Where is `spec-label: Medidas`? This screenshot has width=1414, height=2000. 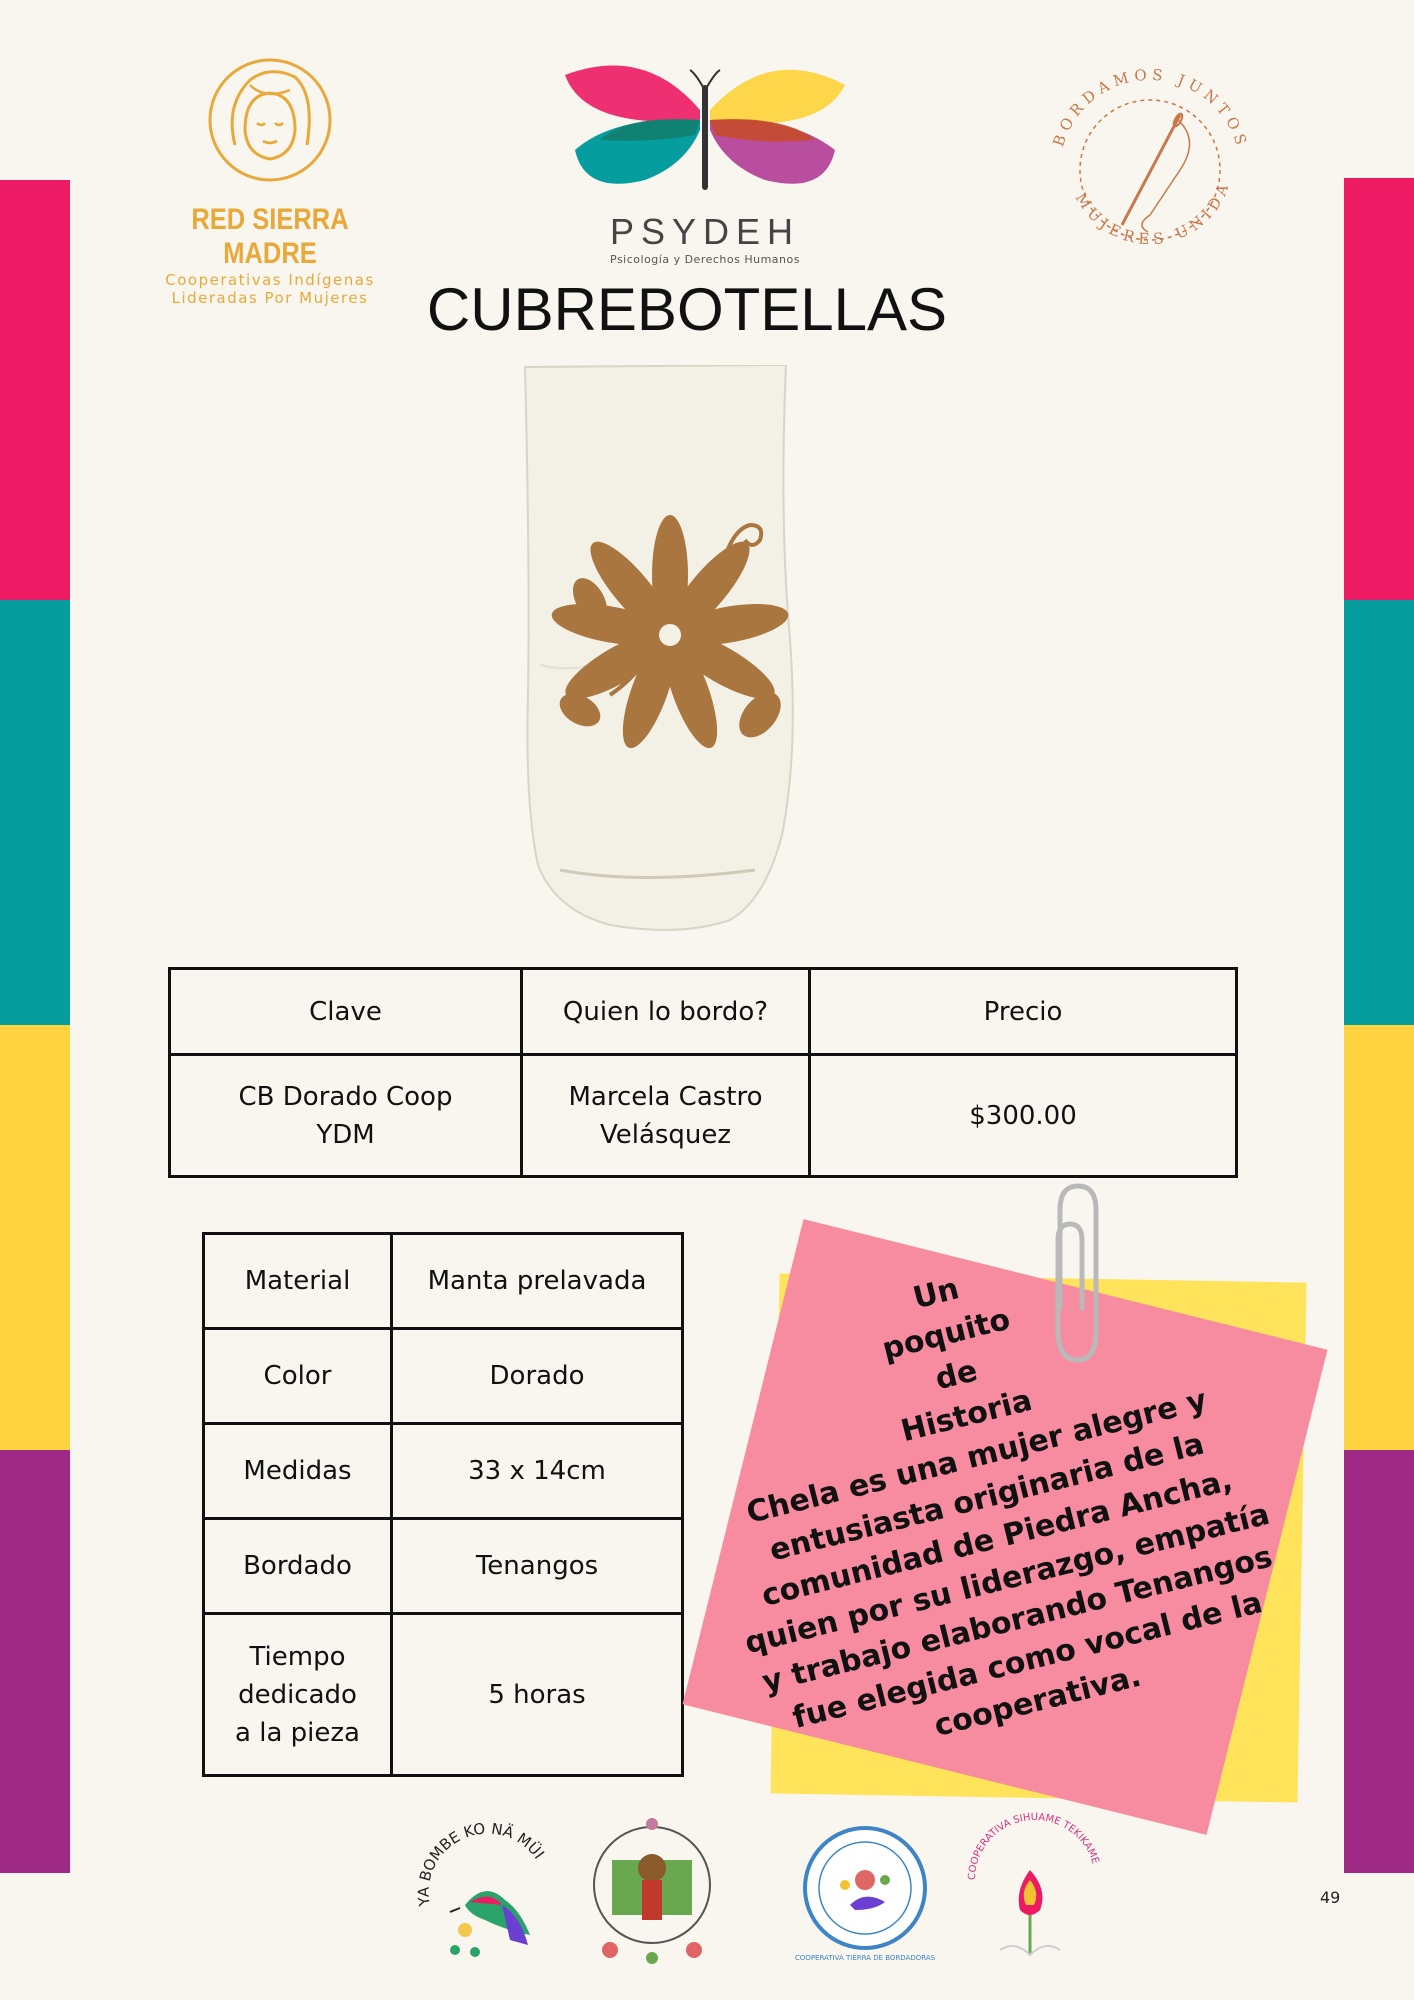
spec-label: Medidas is located at coordinates (297, 1471).